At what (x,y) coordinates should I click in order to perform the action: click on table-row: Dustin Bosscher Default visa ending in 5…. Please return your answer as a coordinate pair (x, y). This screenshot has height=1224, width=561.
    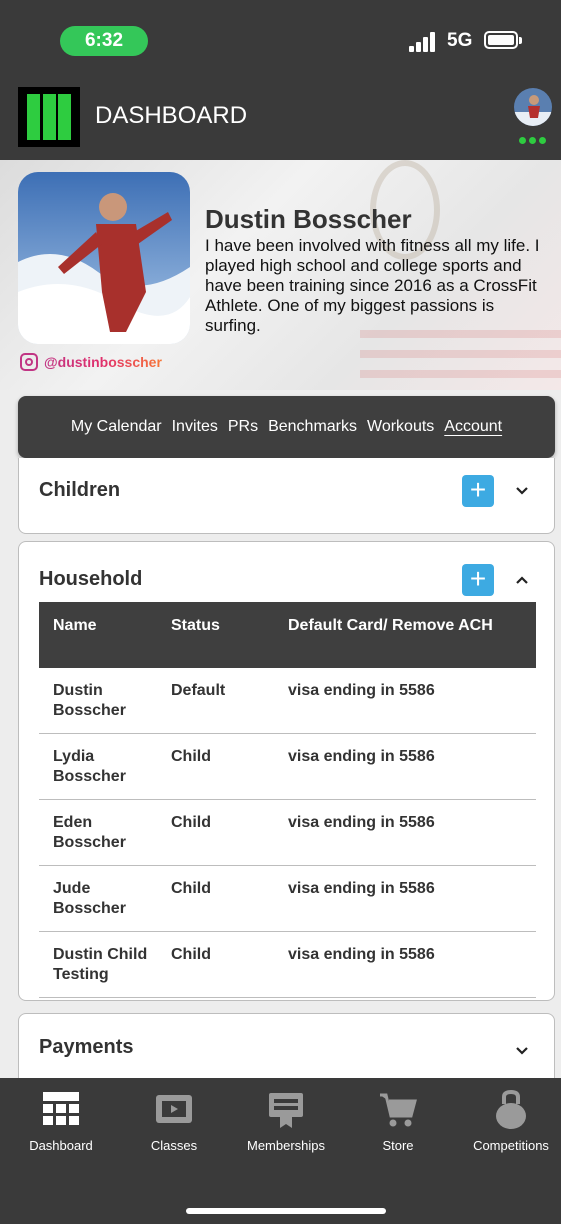
    Looking at the image, I should click on (287, 701).